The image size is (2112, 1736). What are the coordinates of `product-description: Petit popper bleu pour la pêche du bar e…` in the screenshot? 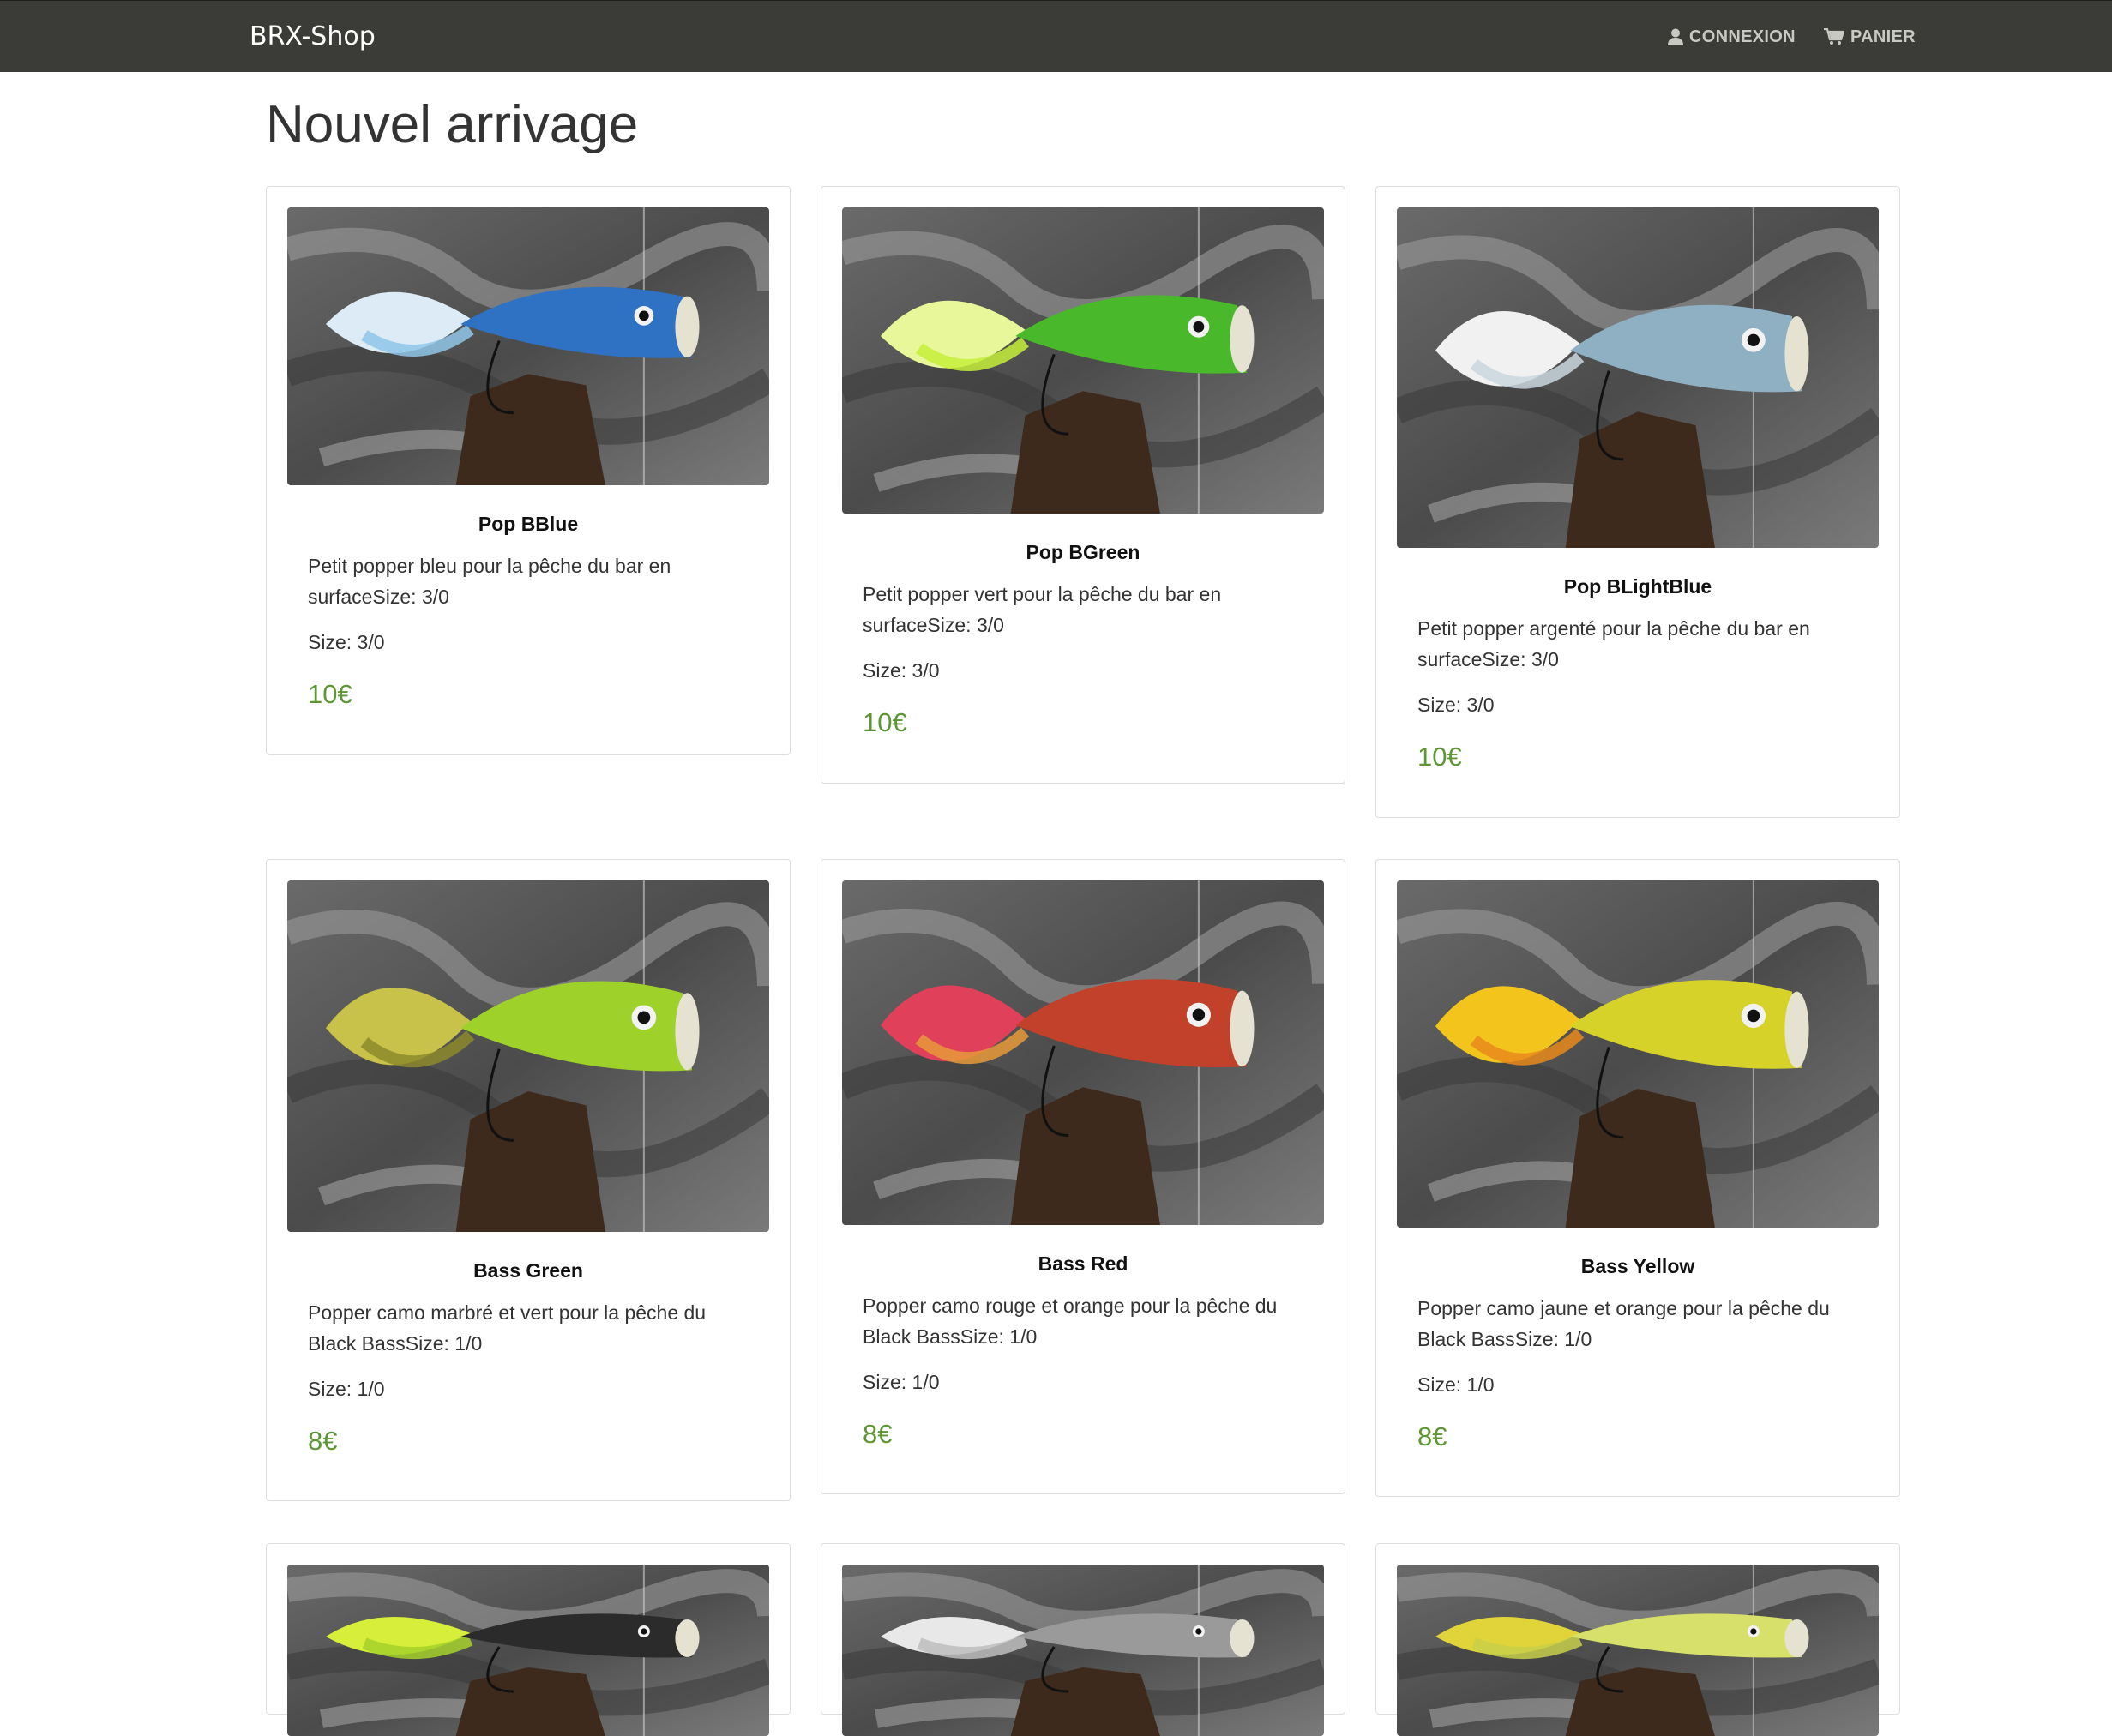 It's located at (489, 581).